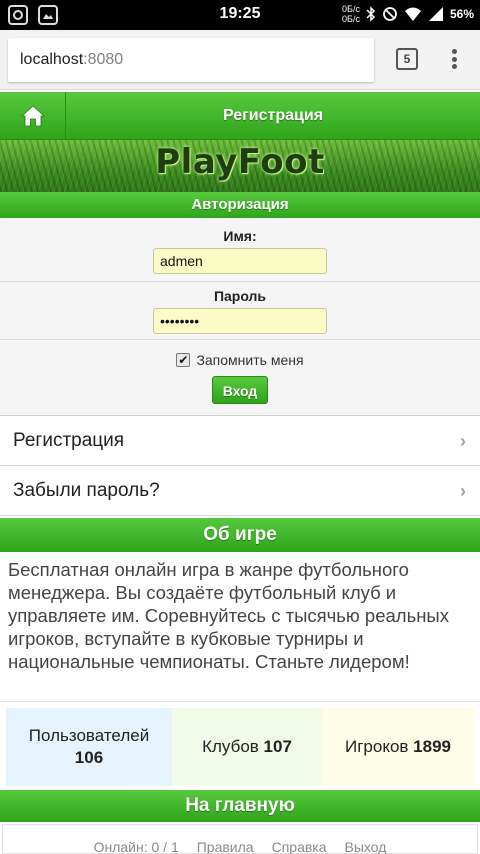 The image size is (480, 854). I want to click on register-link-label: Регистрация, so click(69, 440).